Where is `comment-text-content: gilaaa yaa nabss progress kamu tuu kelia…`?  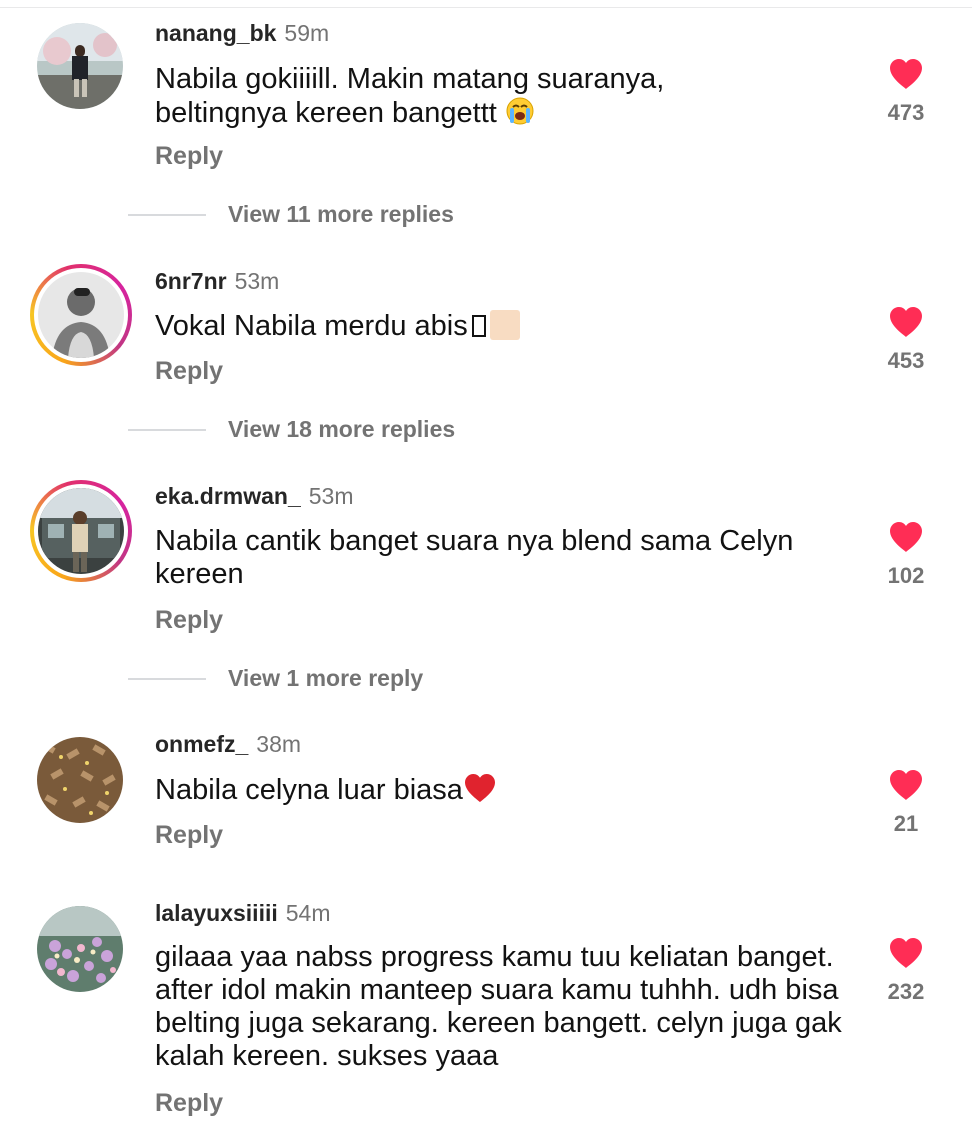
comment-text-content: gilaaa yaa nabss progress kamu tuu kelia… is located at coordinates (498, 1006).